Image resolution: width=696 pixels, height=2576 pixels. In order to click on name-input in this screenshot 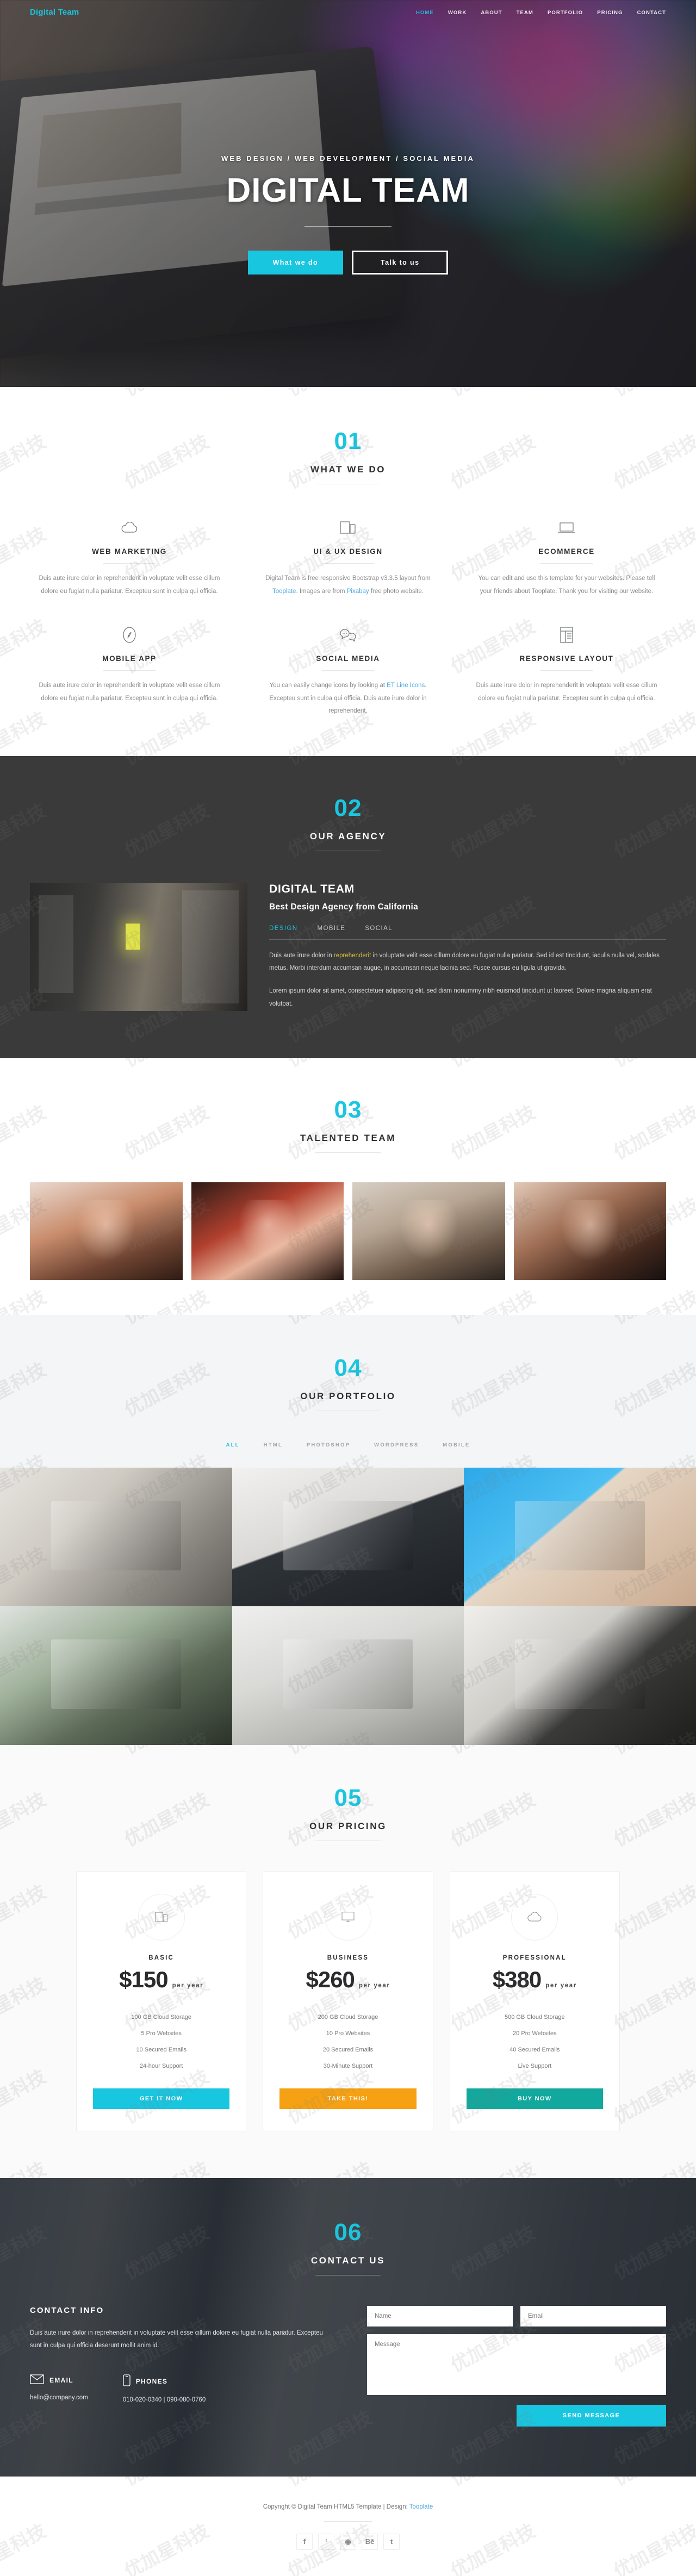, I will do `click(440, 2316)`.